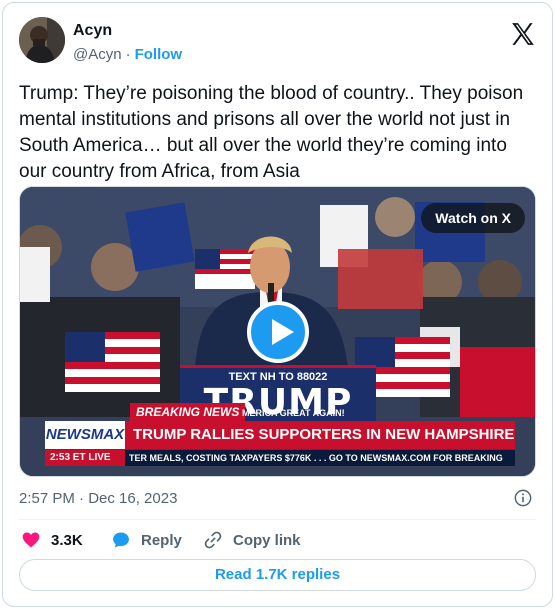 The height and width of the screenshot is (609, 555). I want to click on avatar, so click(42, 40).